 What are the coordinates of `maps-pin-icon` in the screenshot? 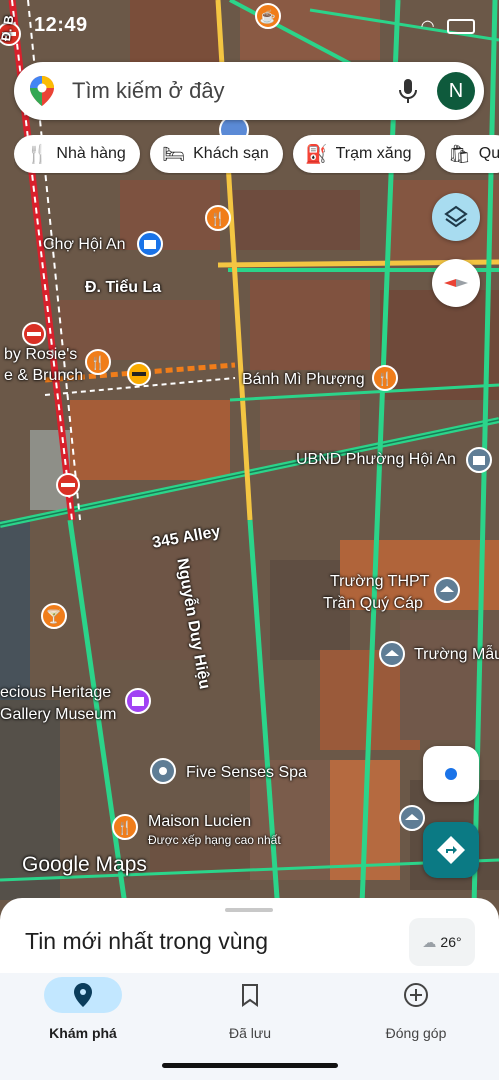 It's located at (42, 91).